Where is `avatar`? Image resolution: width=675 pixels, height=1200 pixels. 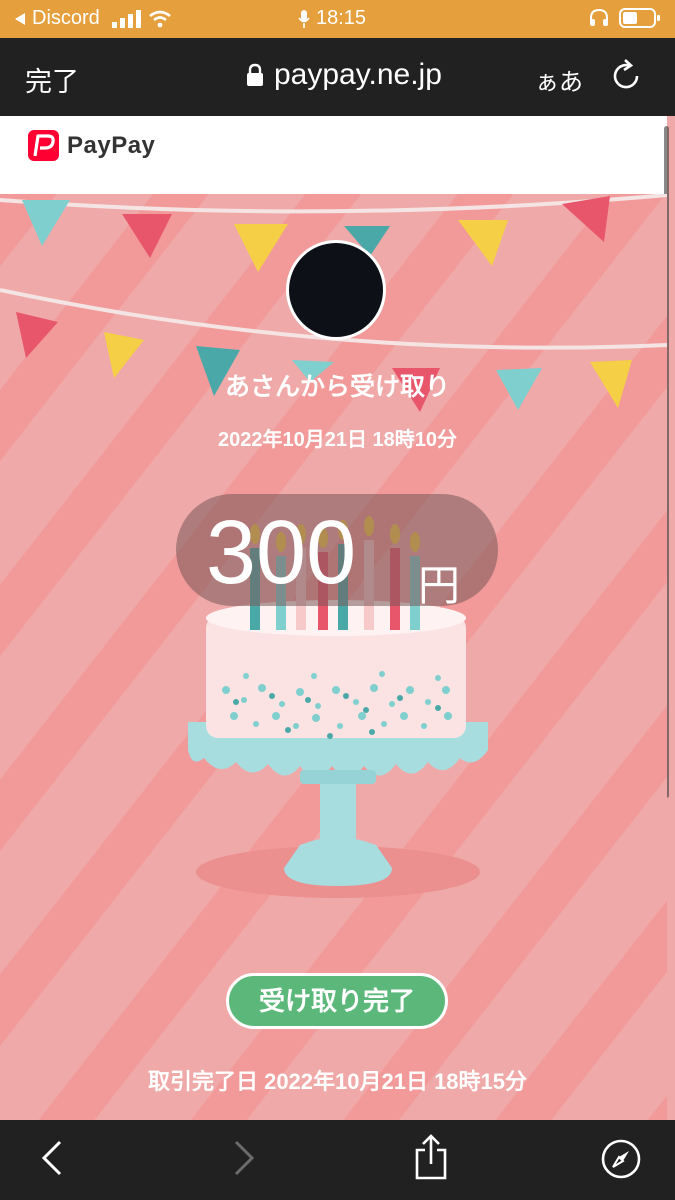
avatar is located at coordinates (336, 290).